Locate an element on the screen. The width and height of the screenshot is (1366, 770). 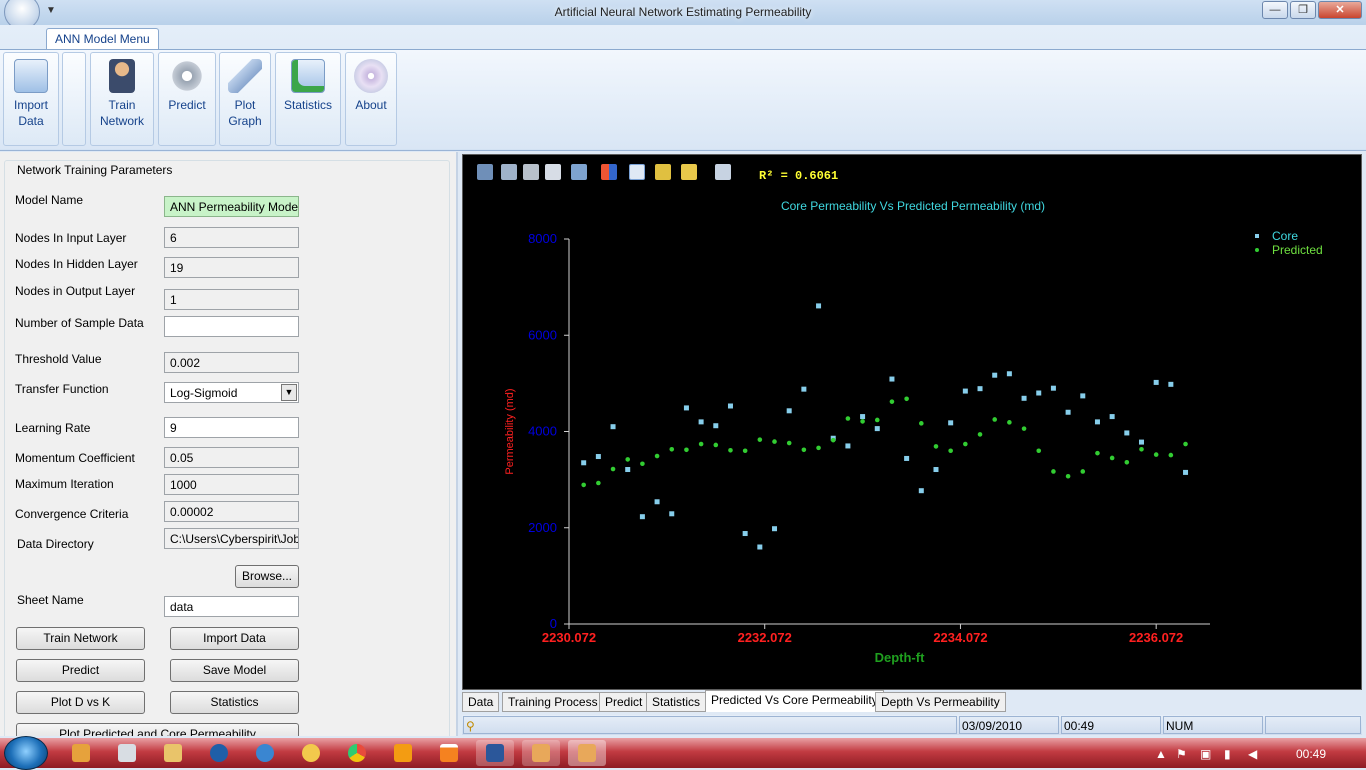
maximize-button: ❐ is located at coordinates (1303, 10).